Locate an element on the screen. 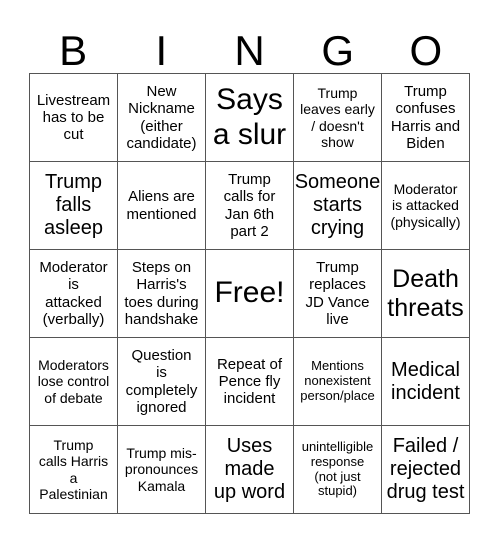 The height and width of the screenshot is (544, 500). bingo-cell-o-5: Failed / rejected drug test is located at coordinates (426, 470).